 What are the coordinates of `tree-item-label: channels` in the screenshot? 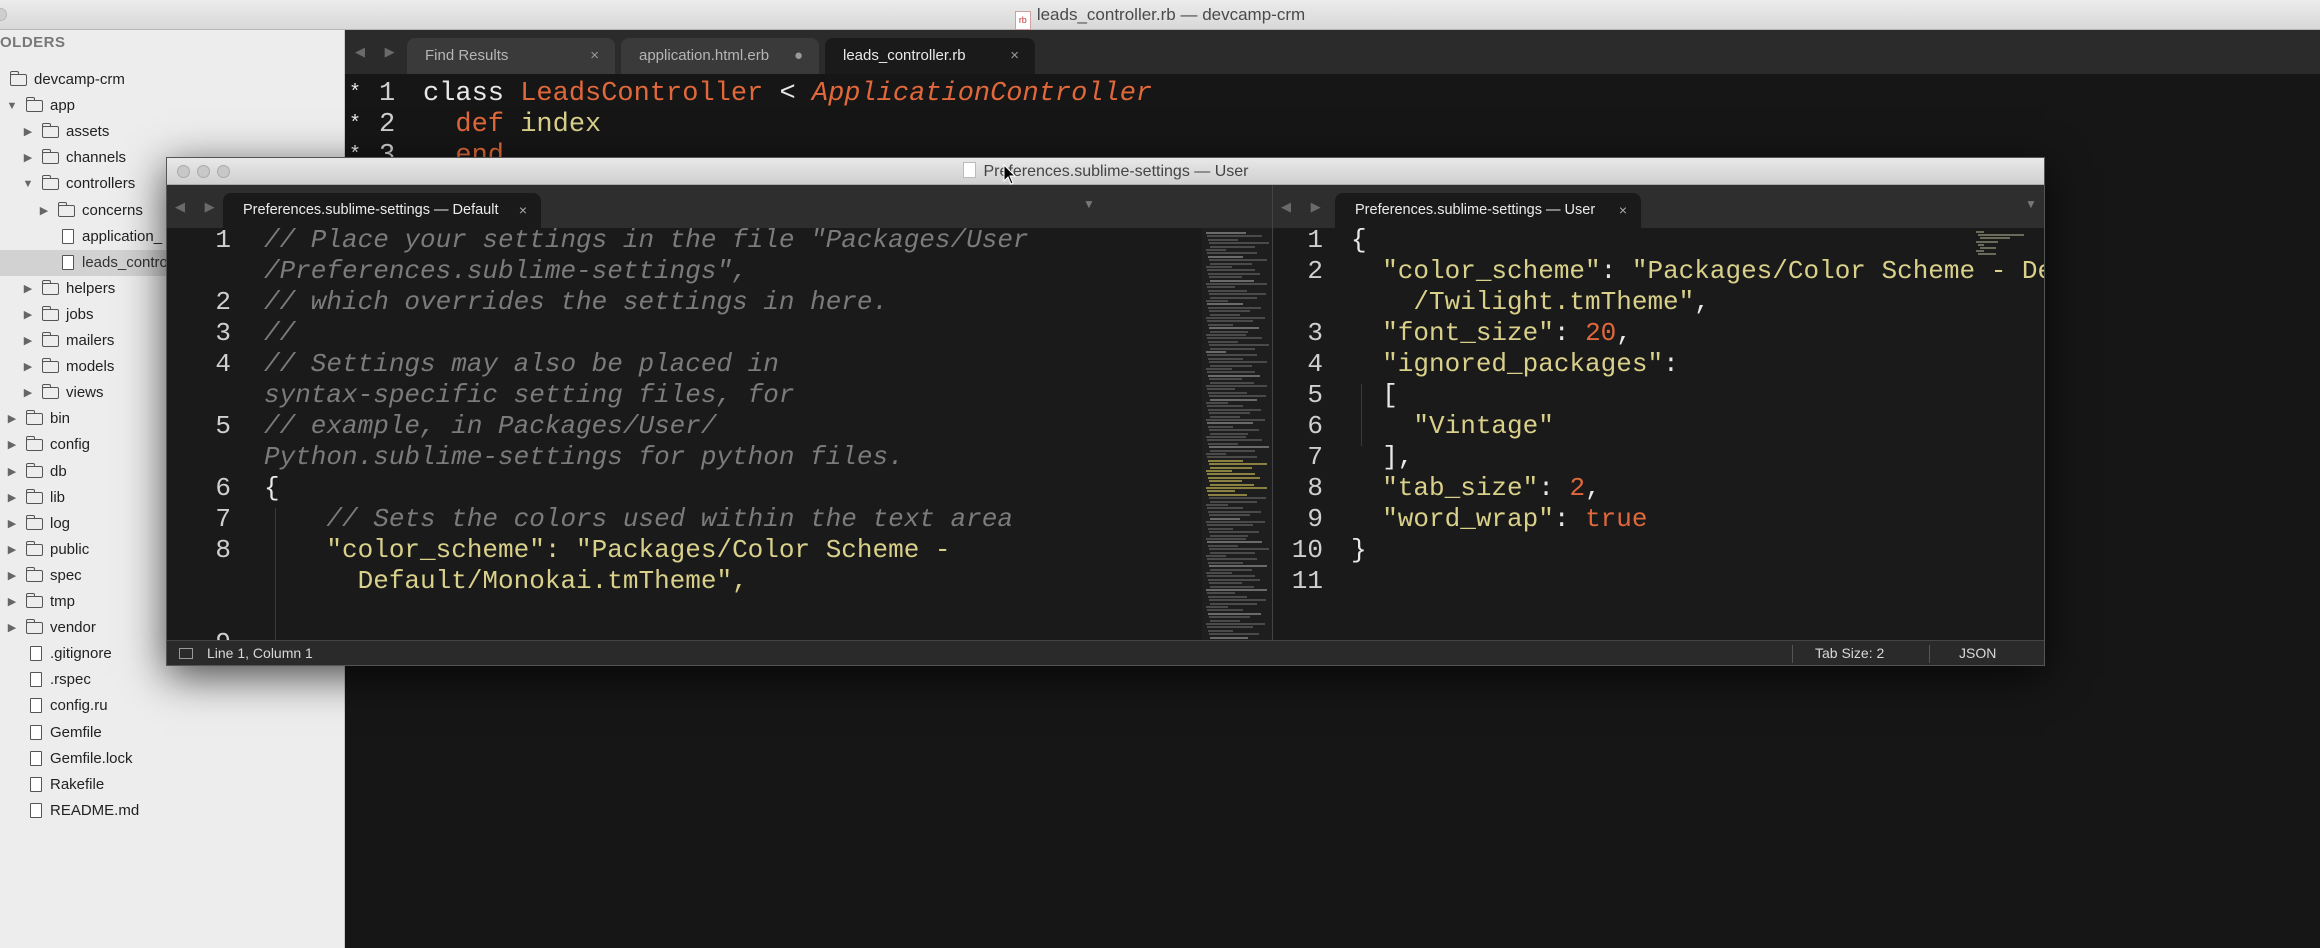 It's located at (96, 158).